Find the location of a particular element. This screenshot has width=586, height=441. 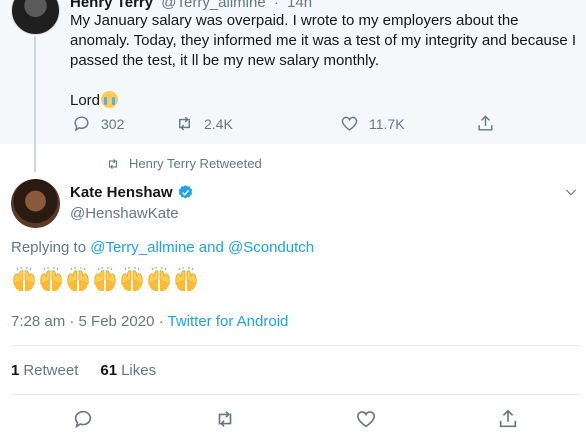

parent-retweet-button: 2.4K is located at coordinates (204, 123).